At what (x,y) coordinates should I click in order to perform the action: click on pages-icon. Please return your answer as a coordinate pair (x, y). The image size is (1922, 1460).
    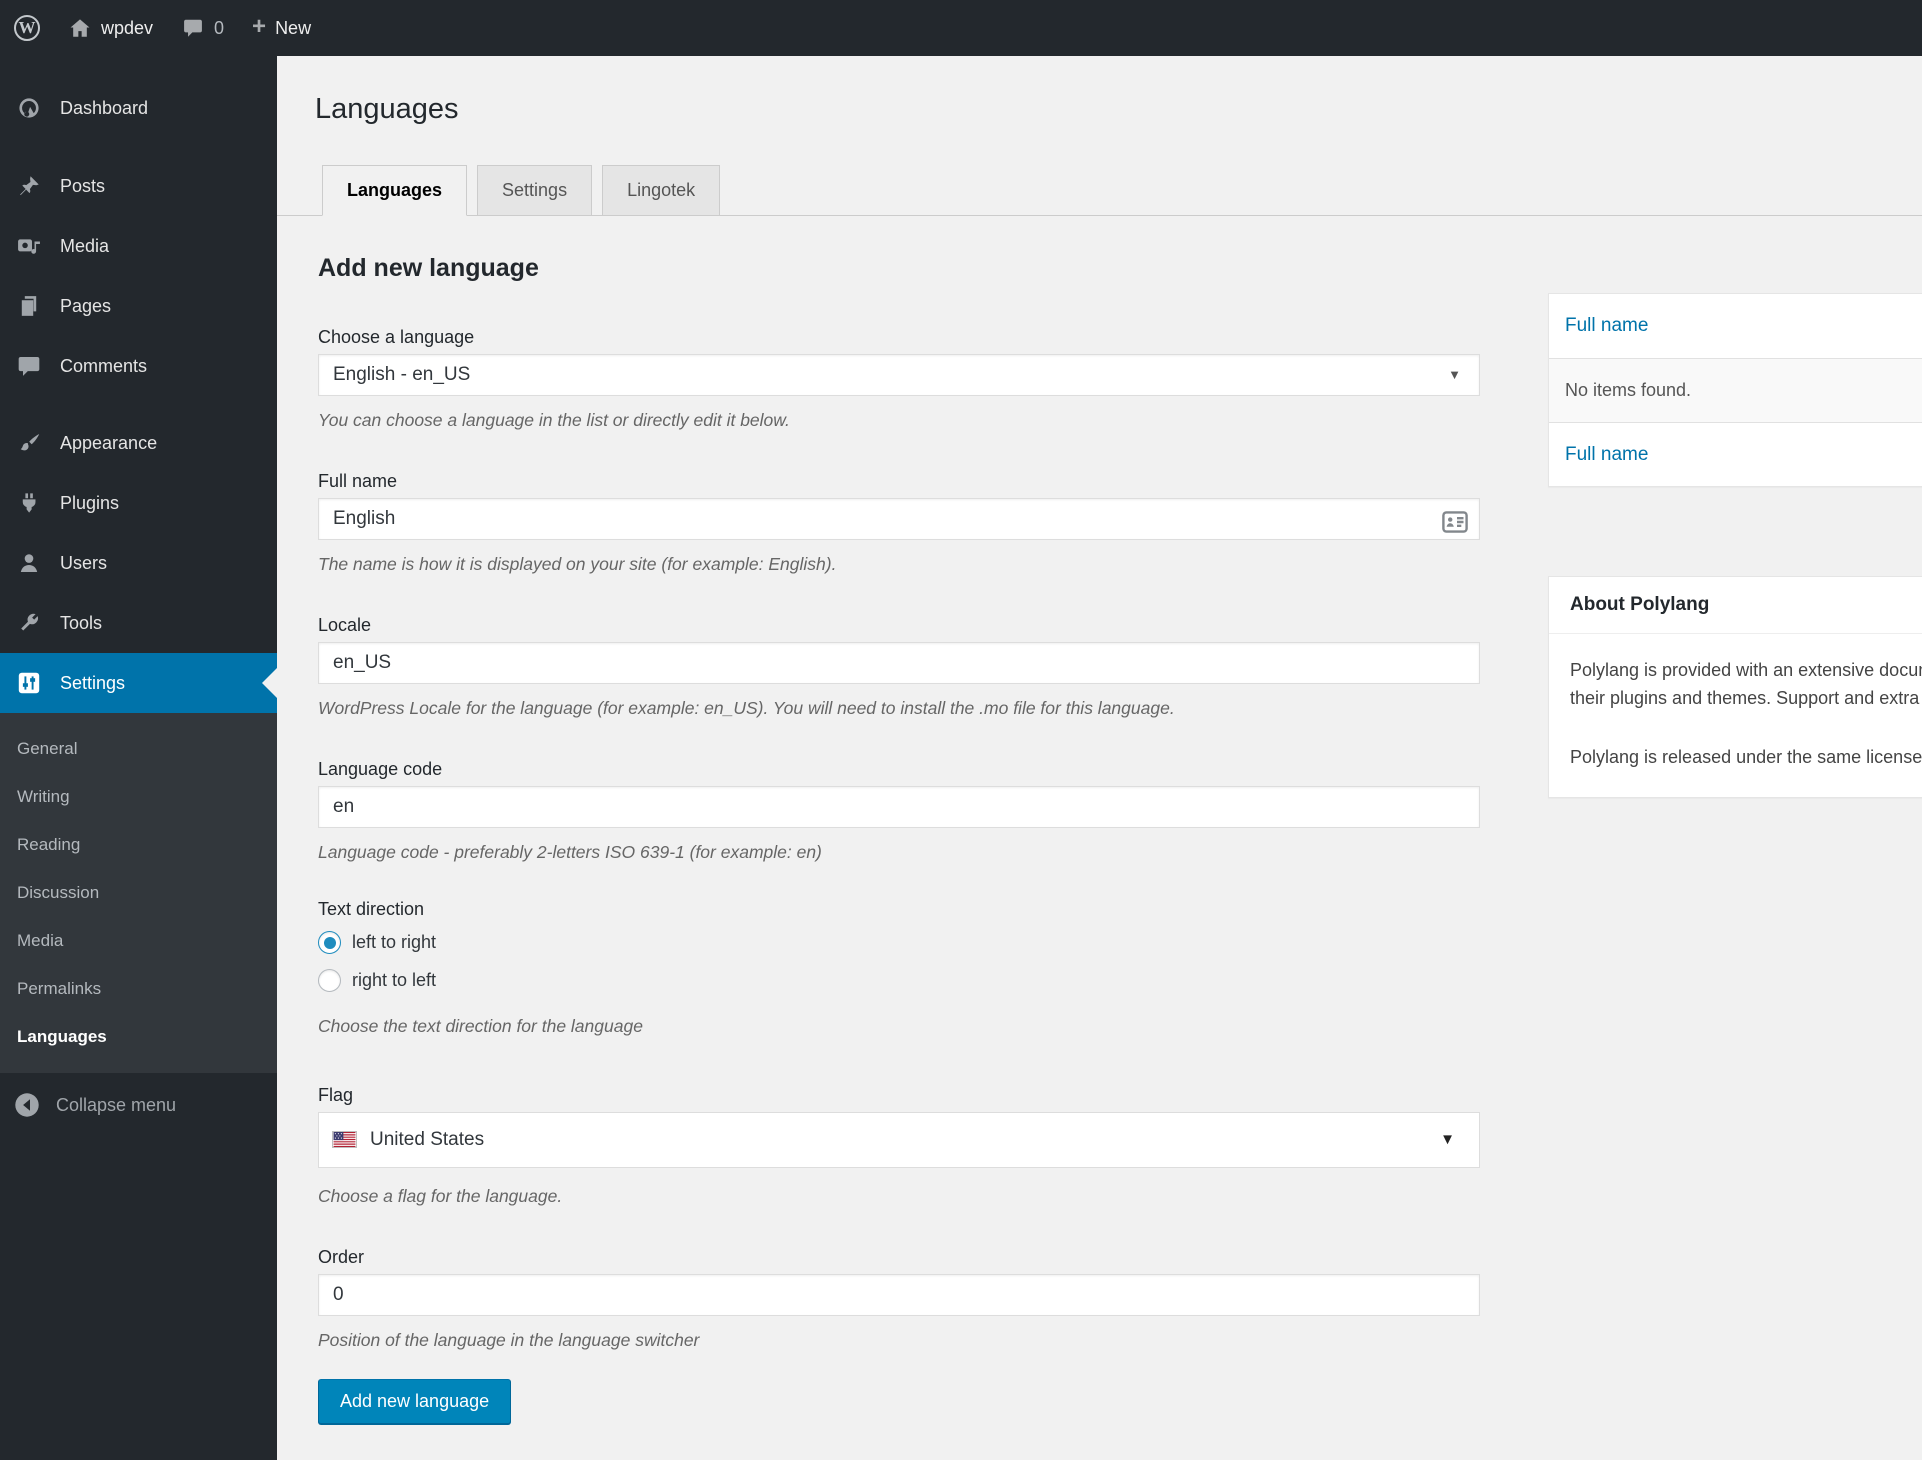
    Looking at the image, I should click on (29, 306).